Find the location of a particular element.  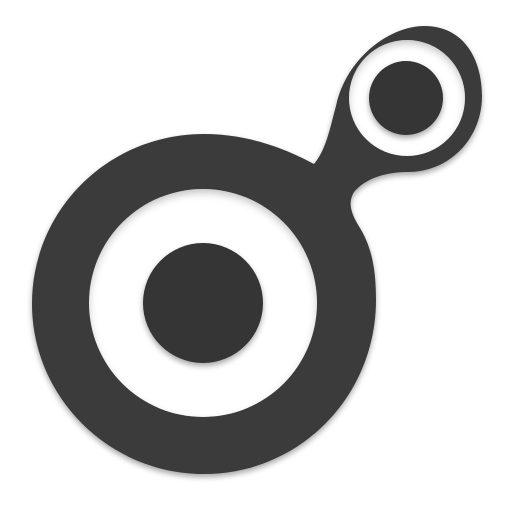

small-center-dot is located at coordinates (406, 98).